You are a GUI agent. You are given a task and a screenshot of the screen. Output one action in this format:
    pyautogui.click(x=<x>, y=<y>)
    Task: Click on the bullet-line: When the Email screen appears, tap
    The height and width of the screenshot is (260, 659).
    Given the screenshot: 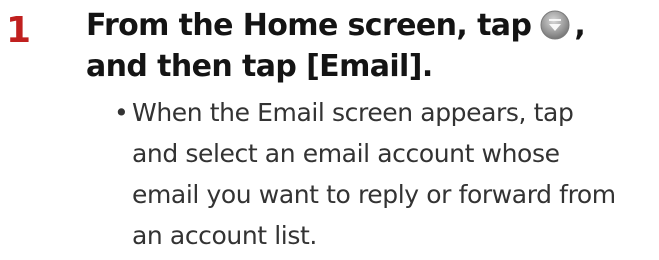 What is the action you would take?
    pyautogui.click(x=353, y=112)
    